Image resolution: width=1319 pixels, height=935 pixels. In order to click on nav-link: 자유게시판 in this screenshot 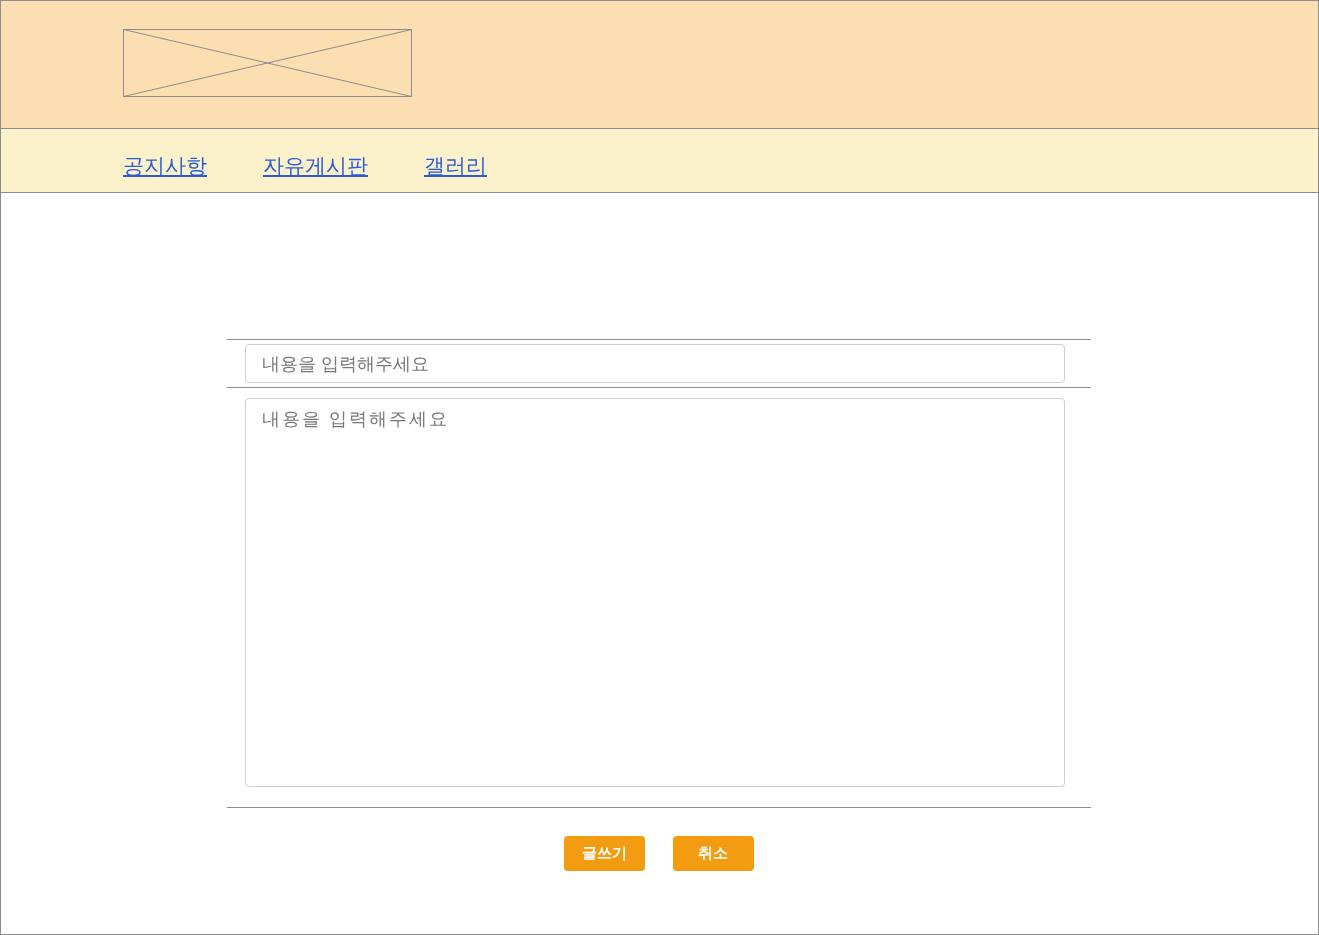, I will do `click(315, 165)`.